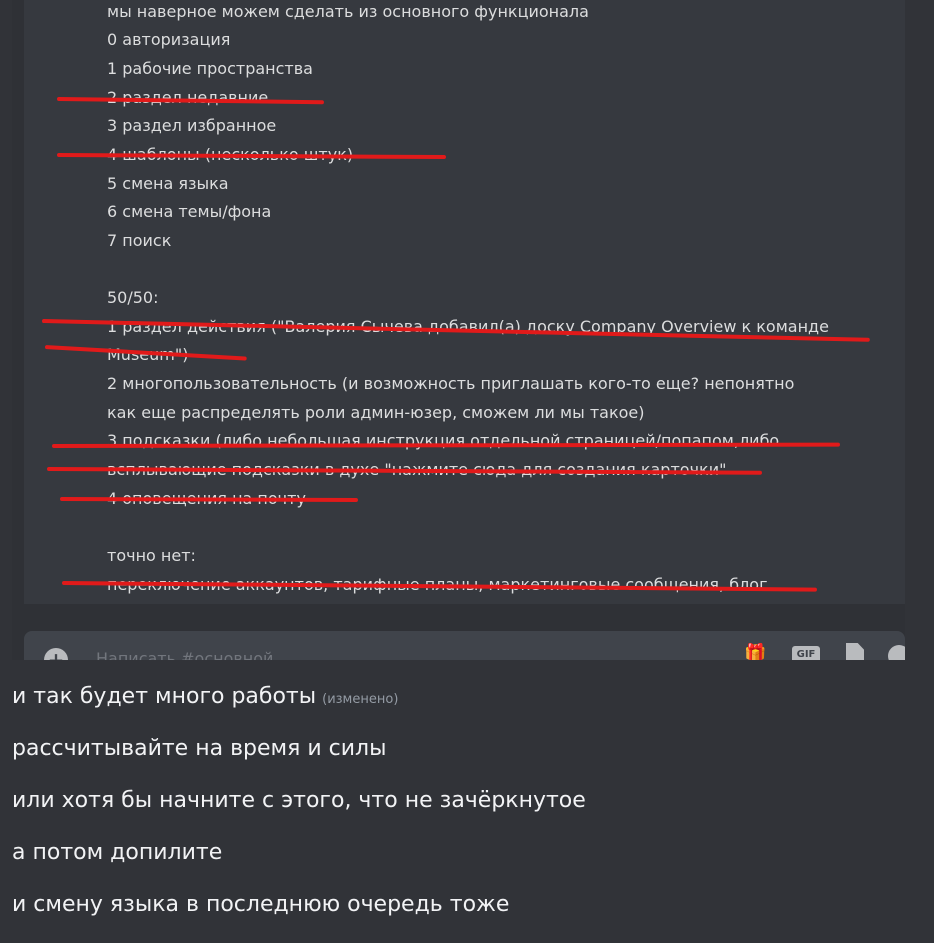 The image size is (934, 943). Describe the element at coordinates (755, 651) in the screenshot. I see `gift-icon: 🎁` at that location.